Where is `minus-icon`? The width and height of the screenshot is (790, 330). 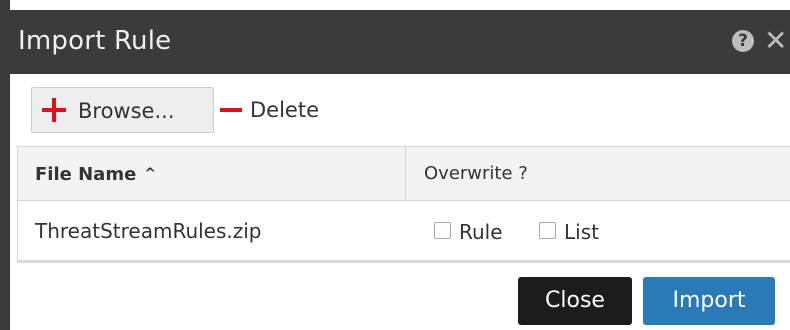 minus-icon is located at coordinates (231, 110).